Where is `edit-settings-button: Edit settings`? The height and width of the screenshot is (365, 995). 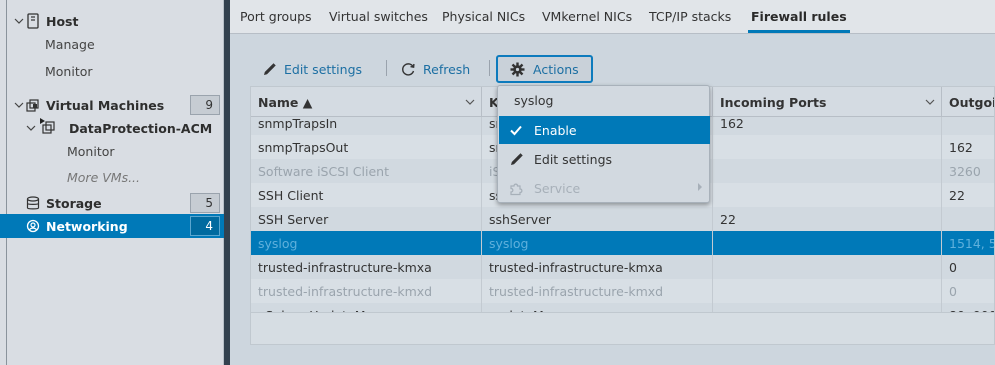
edit-settings-button: Edit settings is located at coordinates (312, 69).